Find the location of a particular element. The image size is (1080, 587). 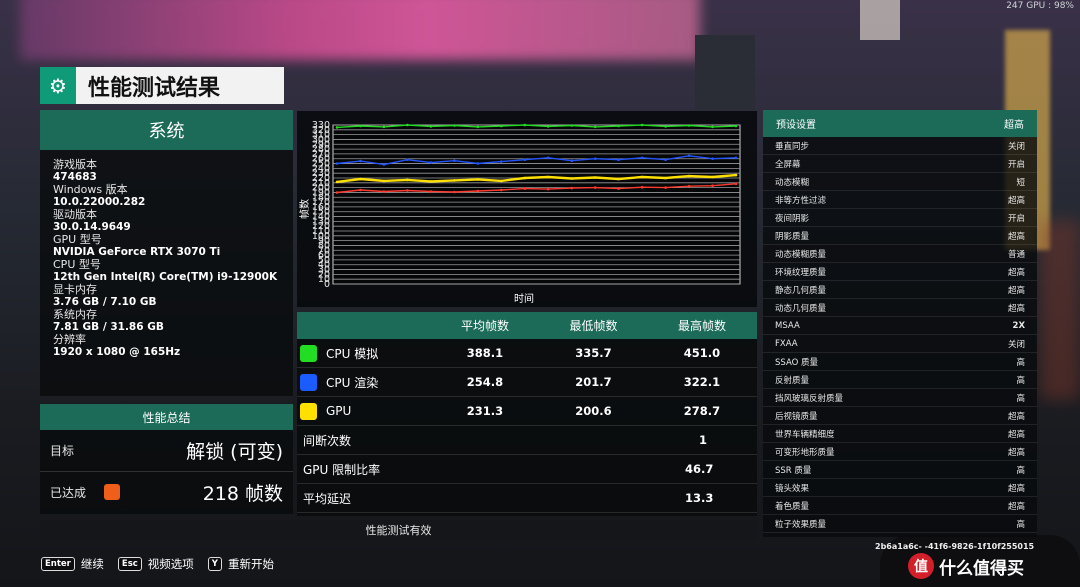

header-min: 最低帧数 is located at coordinates (593, 326).